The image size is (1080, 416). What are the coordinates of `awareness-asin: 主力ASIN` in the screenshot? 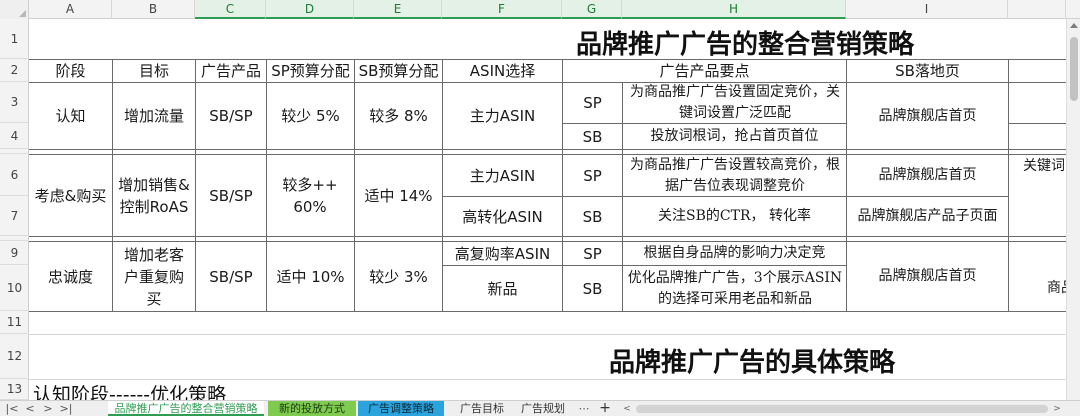 It's located at (502, 116).